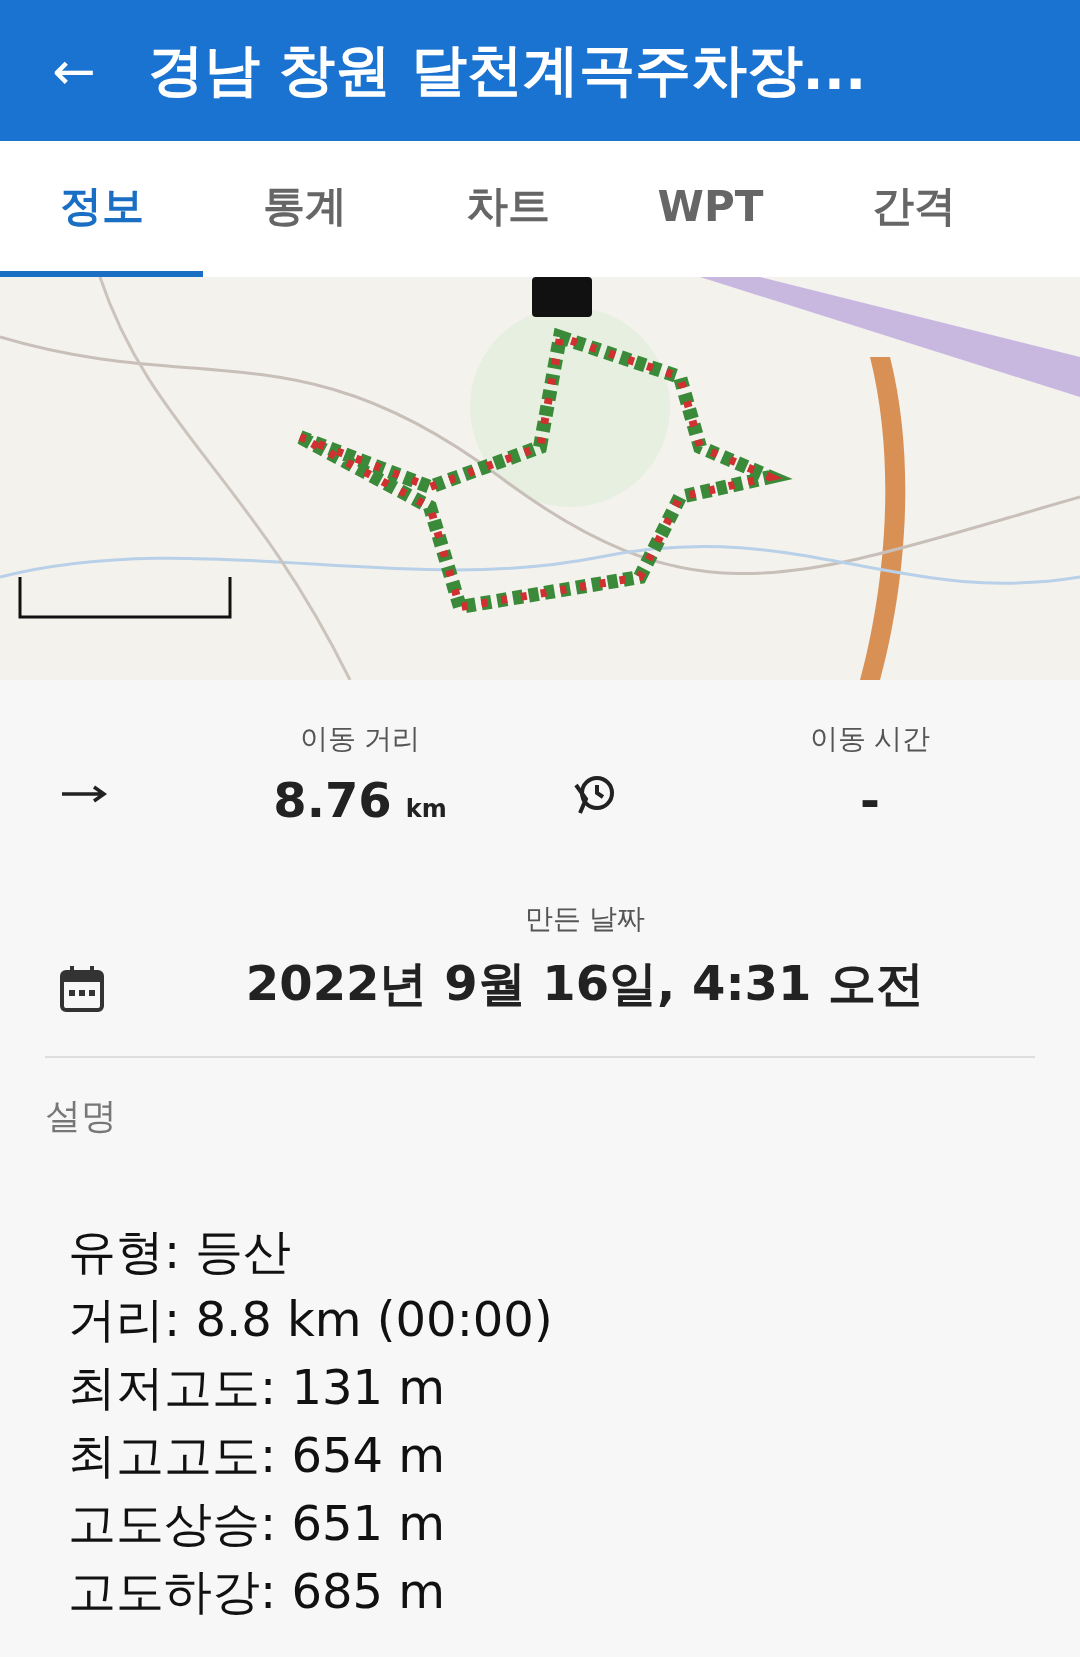 This screenshot has width=1080, height=1657. What do you see at coordinates (257, 1455) in the screenshot?
I see `description-line: 최고고도: 654 m` at bounding box center [257, 1455].